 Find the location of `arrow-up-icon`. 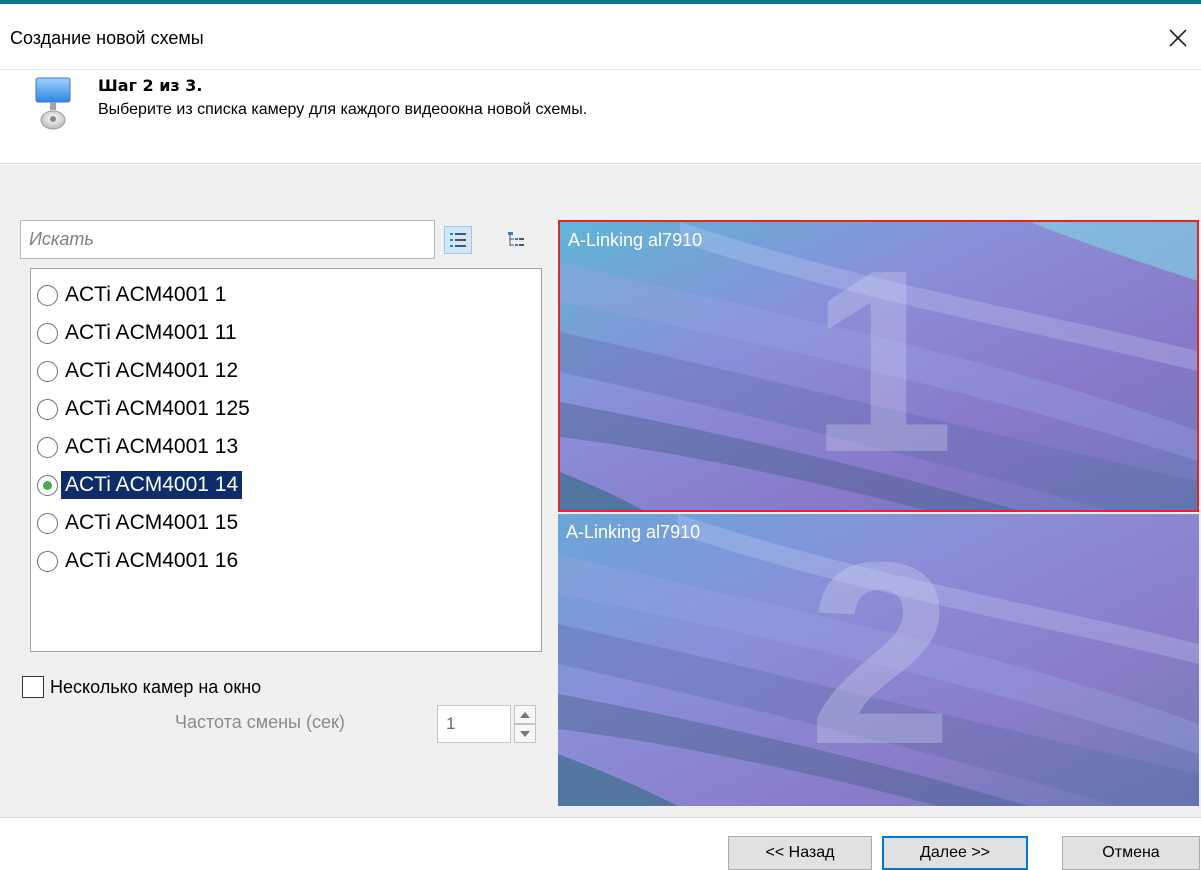

arrow-up-icon is located at coordinates (525, 714).